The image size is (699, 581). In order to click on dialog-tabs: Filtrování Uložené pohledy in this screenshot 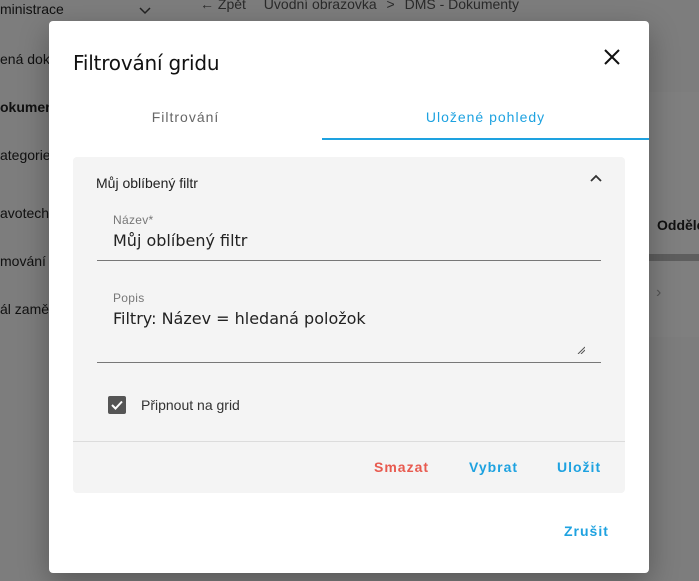, I will do `click(349, 120)`.